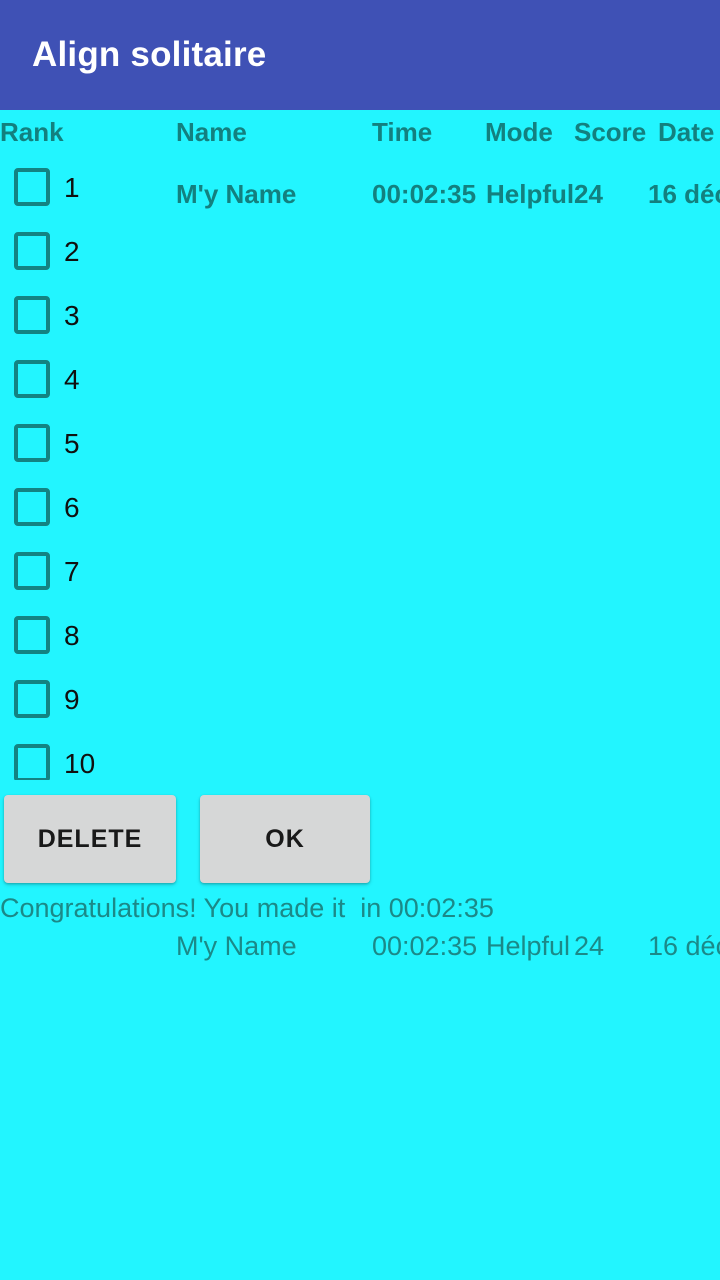 The height and width of the screenshot is (1280, 720). What do you see at coordinates (72, 251) in the screenshot?
I see `rank-number: 2` at bounding box center [72, 251].